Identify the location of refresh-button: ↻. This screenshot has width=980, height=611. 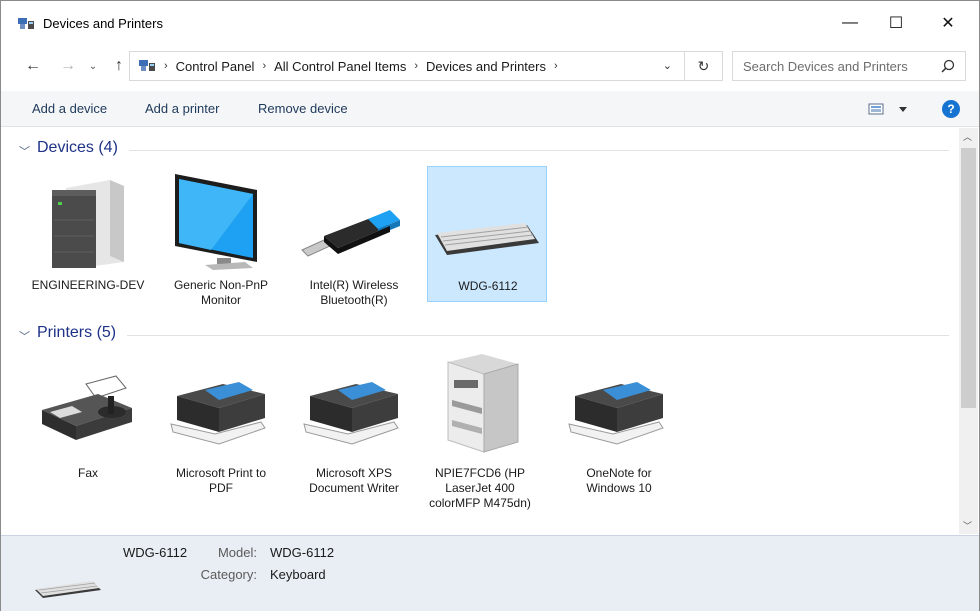
(704, 66).